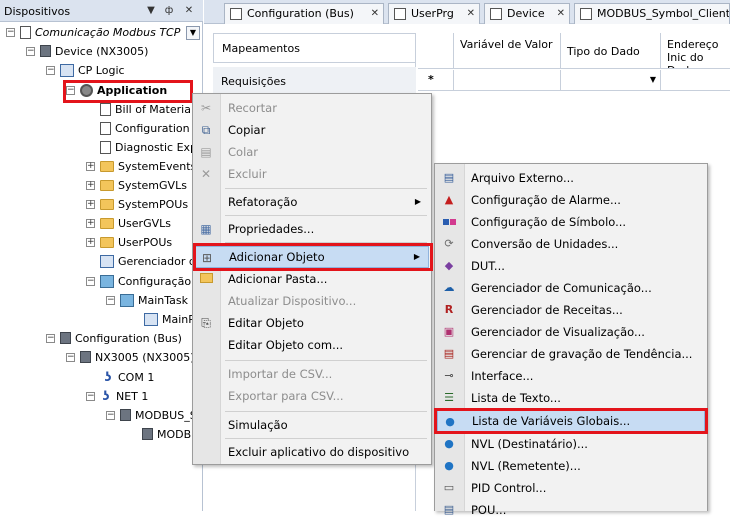 This screenshot has width=730, height=521. I want to click on column-header-variable: Variável de Valor, so click(507, 51).